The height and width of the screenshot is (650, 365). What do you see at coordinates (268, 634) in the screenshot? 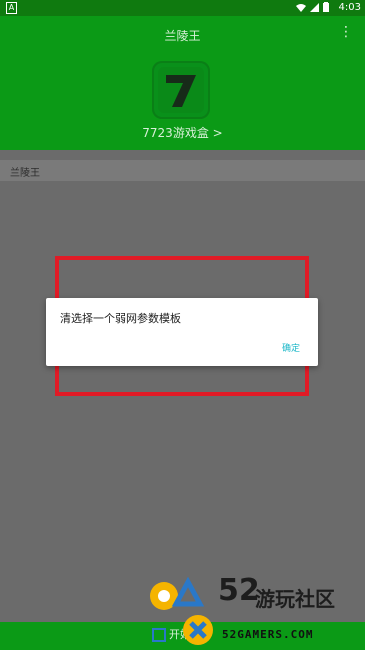
I see `watermark-en-text: 52GAMERS.COM` at bounding box center [268, 634].